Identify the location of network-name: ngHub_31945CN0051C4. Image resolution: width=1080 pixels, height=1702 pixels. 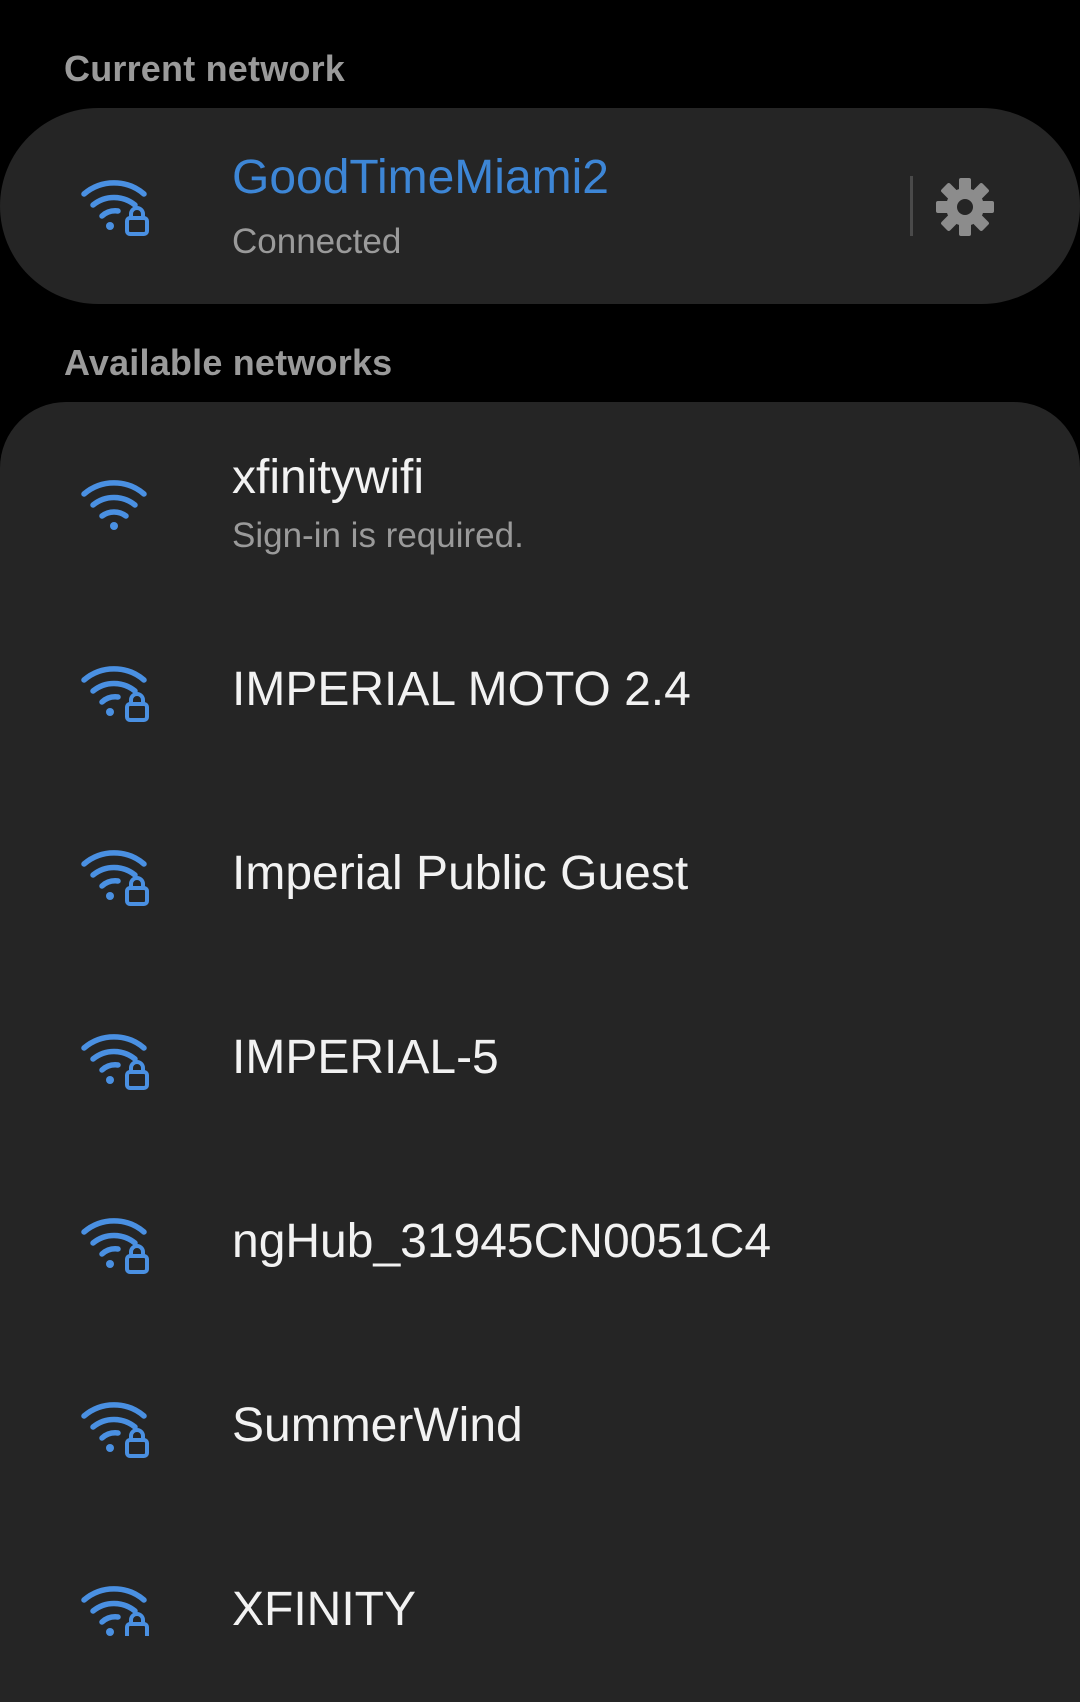
(502, 1241).